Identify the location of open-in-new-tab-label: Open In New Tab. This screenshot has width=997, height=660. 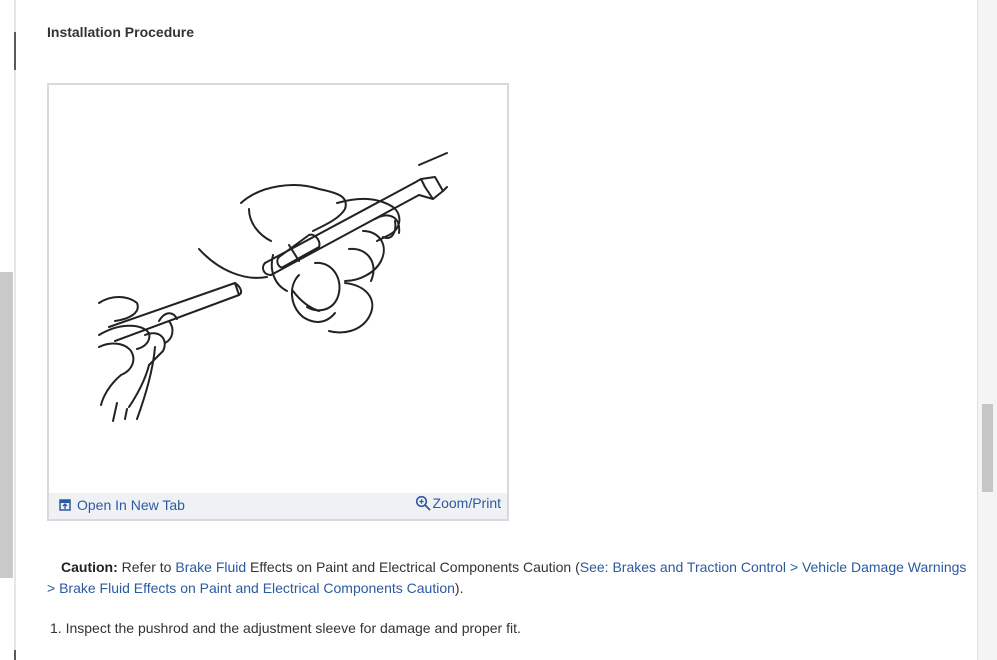
(131, 505).